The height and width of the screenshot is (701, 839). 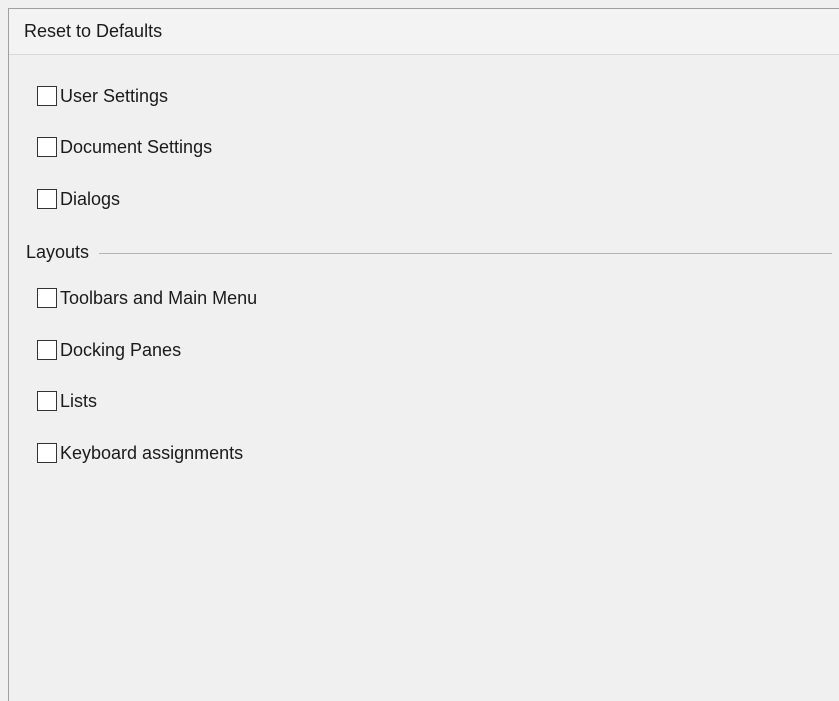 I want to click on docking-panes-label: Docking Panes, so click(x=121, y=349).